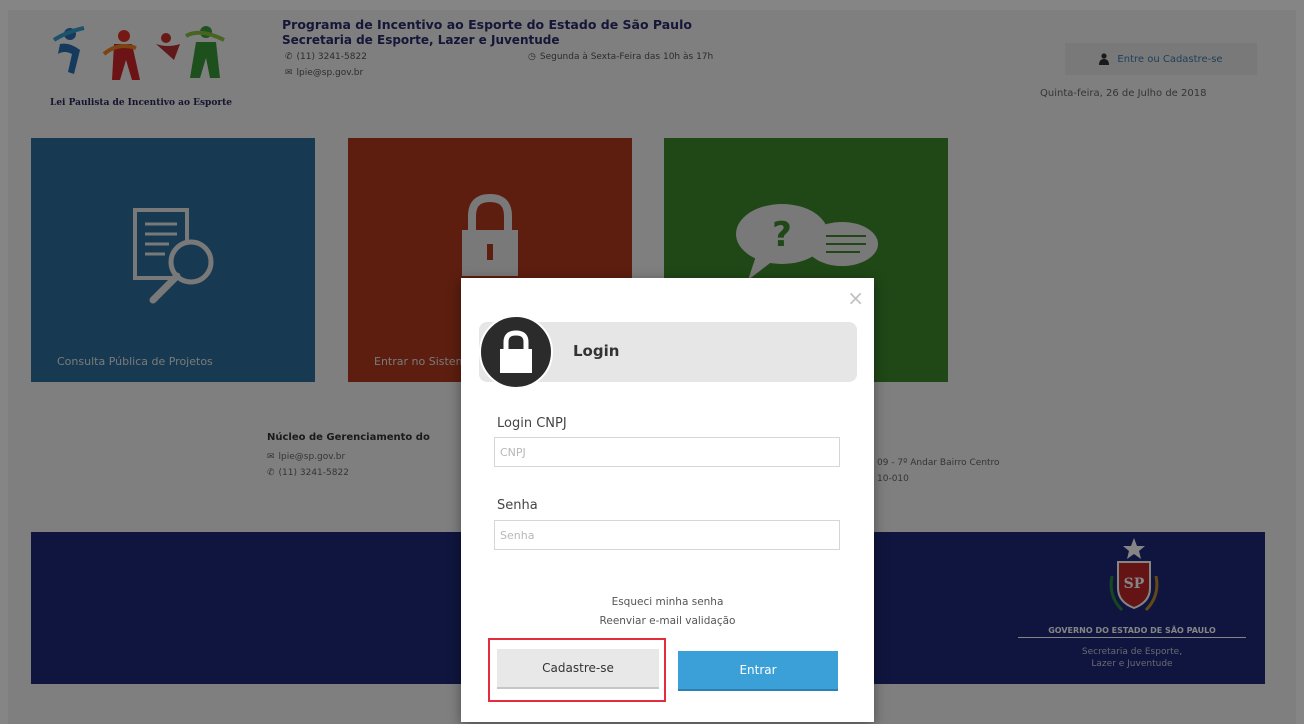  Describe the element at coordinates (855, 298) in the screenshot. I see `close-icon: ×` at that location.